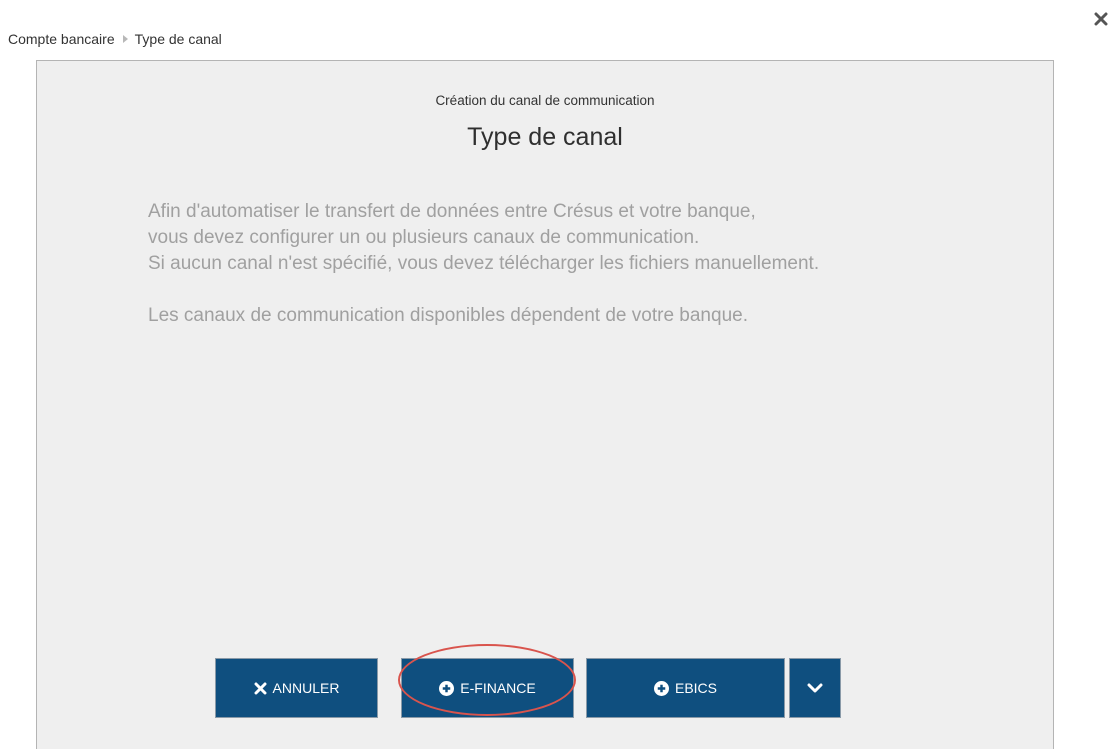 This screenshot has height=749, width=1116. What do you see at coordinates (260, 688) in the screenshot?
I see `x-icon` at bounding box center [260, 688].